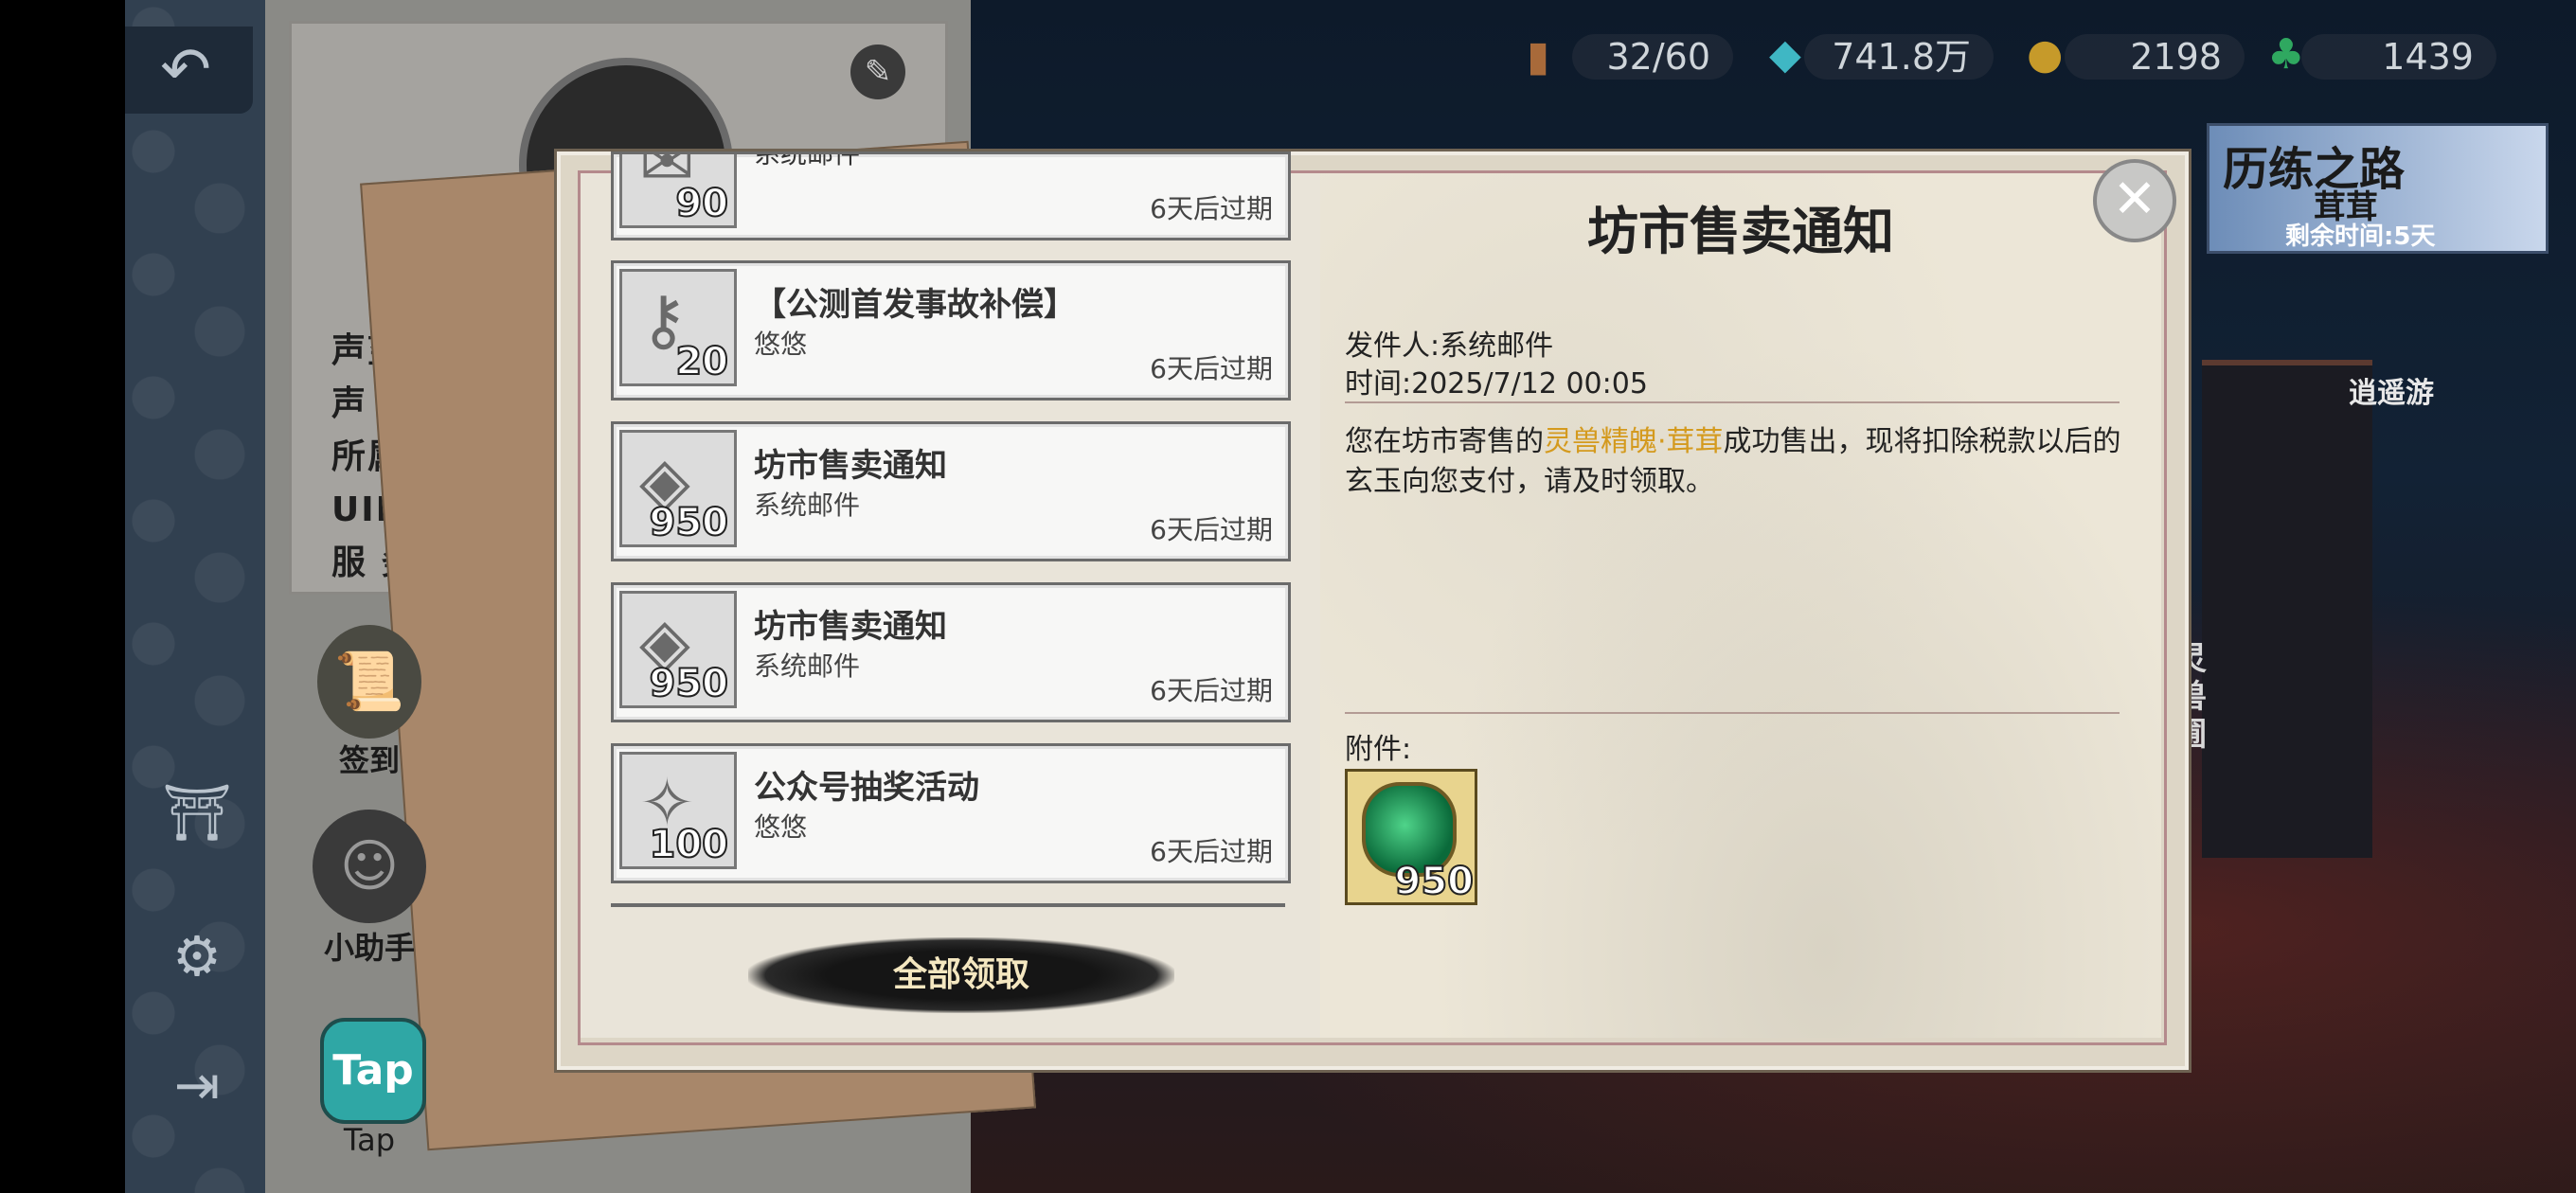 This screenshot has width=2576, height=1193. Describe the element at coordinates (678, 327) in the screenshot. I see `mail-item-icon-box: ⚷ 20` at that location.